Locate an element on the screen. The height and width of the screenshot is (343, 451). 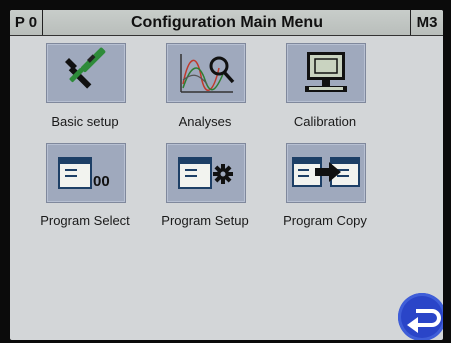
page-indicator: P 0 is located at coordinates (26, 22).